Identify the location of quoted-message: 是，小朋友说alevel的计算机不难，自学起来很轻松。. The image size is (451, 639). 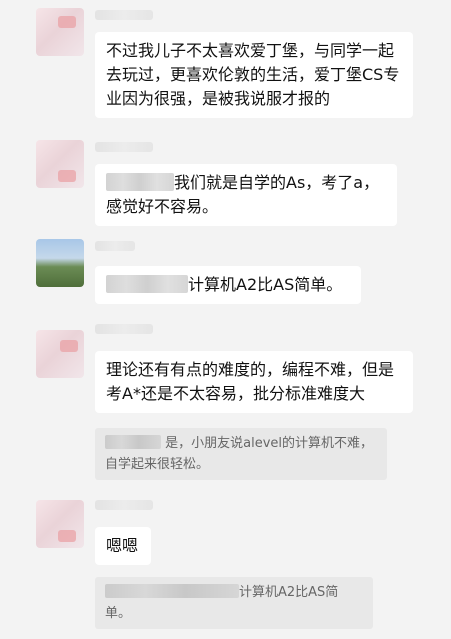
(241, 454).